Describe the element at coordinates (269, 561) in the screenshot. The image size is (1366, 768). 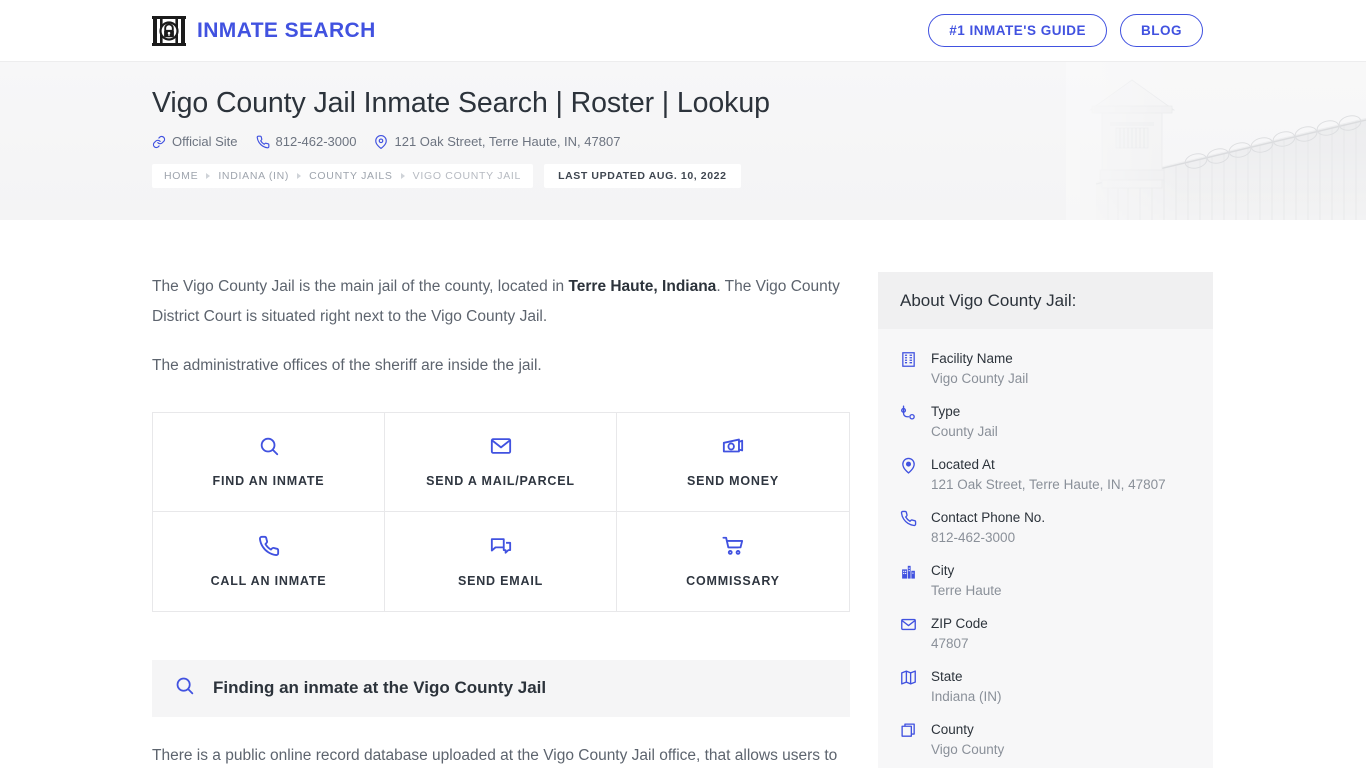
I see `action-call-an-inmate: CALL AN INMATE` at that location.